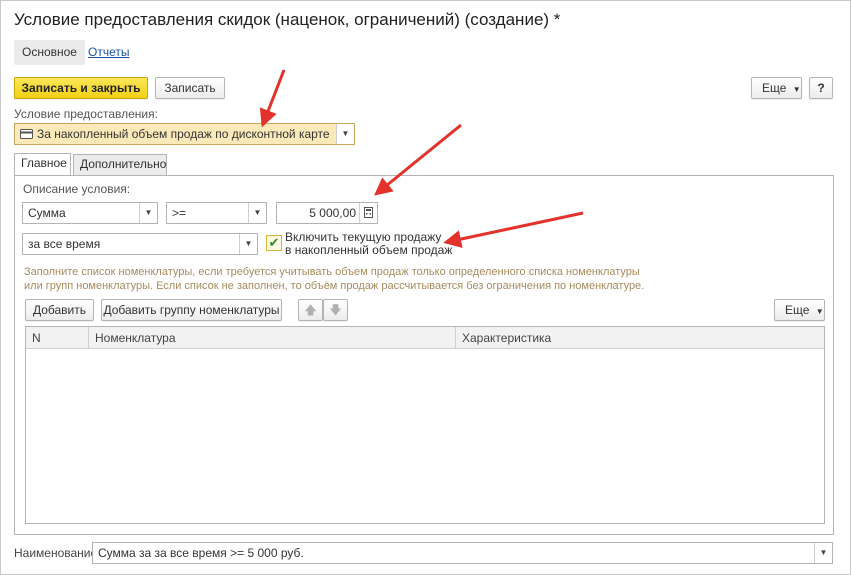 The width and height of the screenshot is (851, 575). What do you see at coordinates (272, 338) in the screenshot?
I see `column-header-nomenclature: Номенклатура` at bounding box center [272, 338].